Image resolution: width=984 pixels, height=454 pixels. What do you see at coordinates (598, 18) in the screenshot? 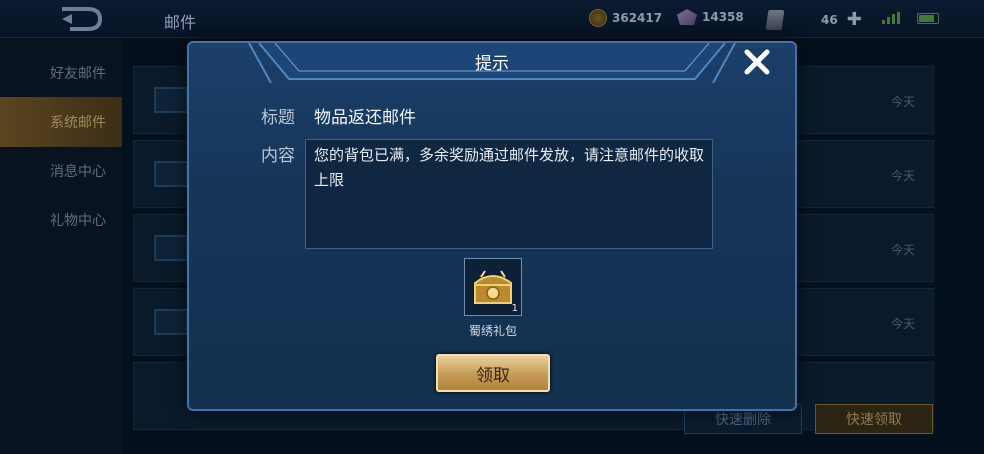
I see `gold-coin-icon` at bounding box center [598, 18].